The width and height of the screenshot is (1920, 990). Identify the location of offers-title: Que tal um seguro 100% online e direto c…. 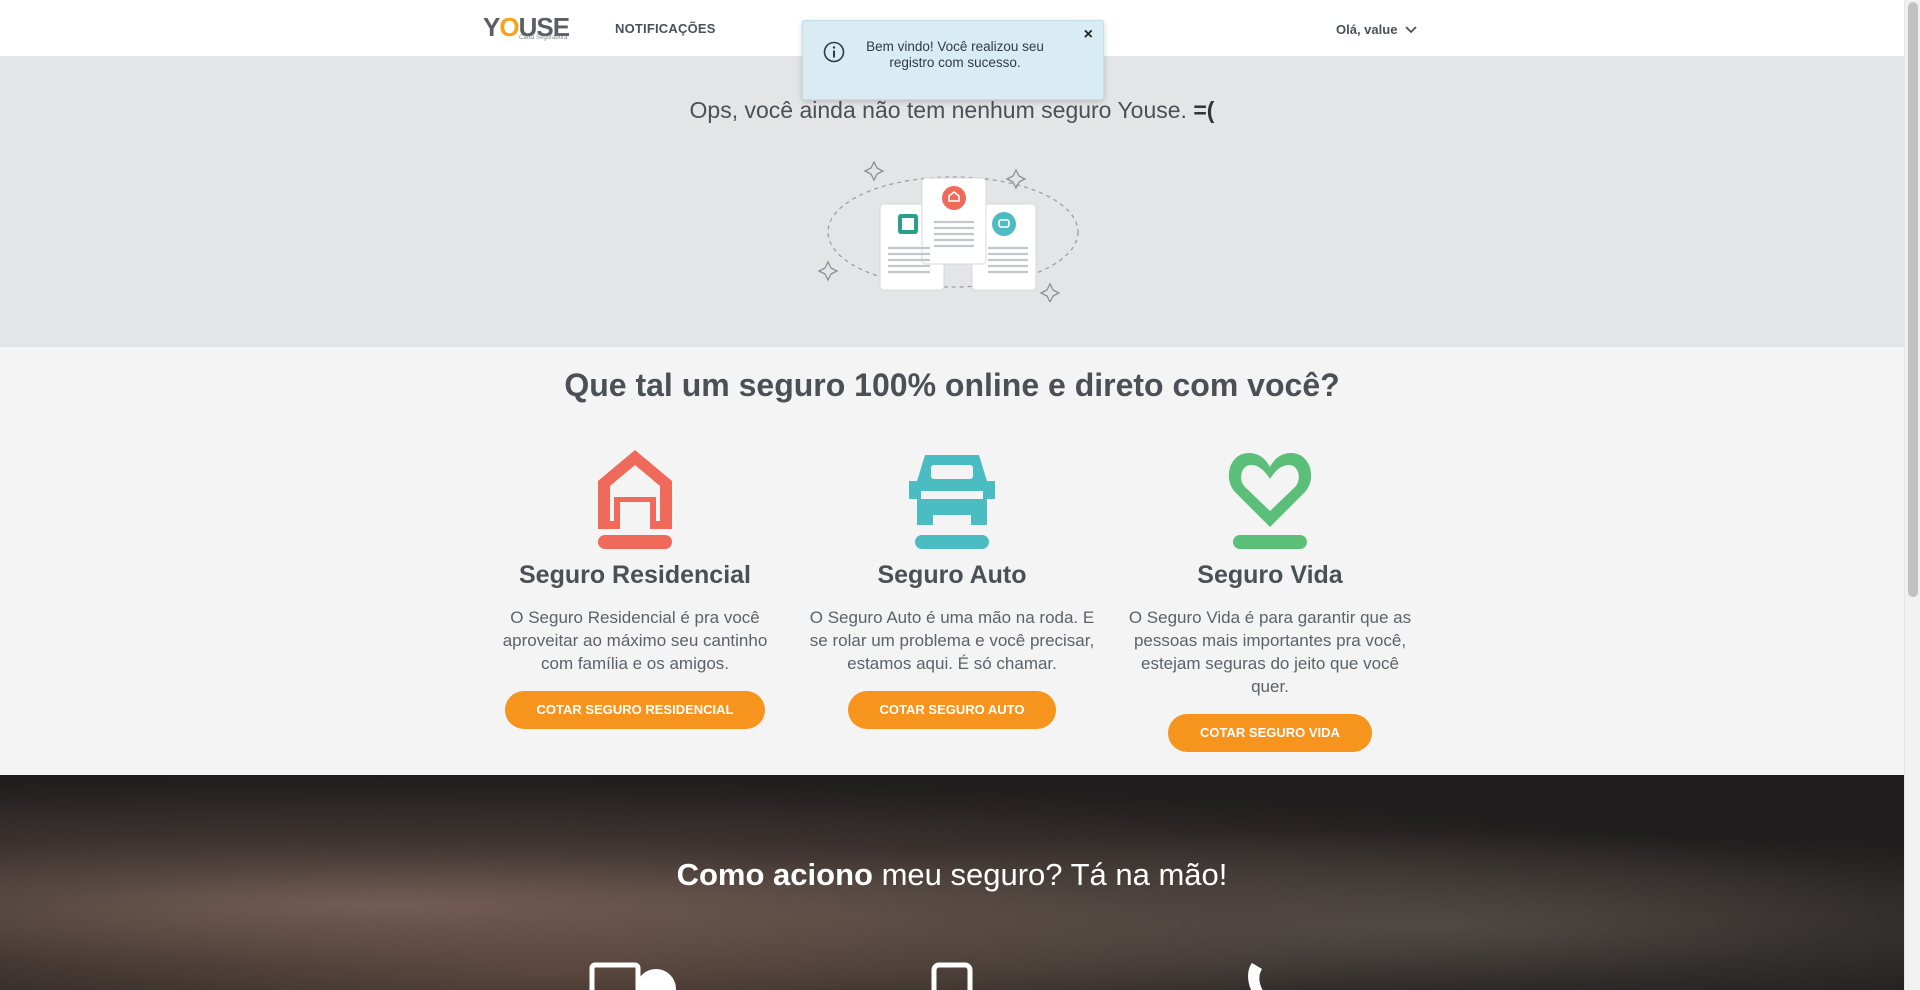
(952, 385).